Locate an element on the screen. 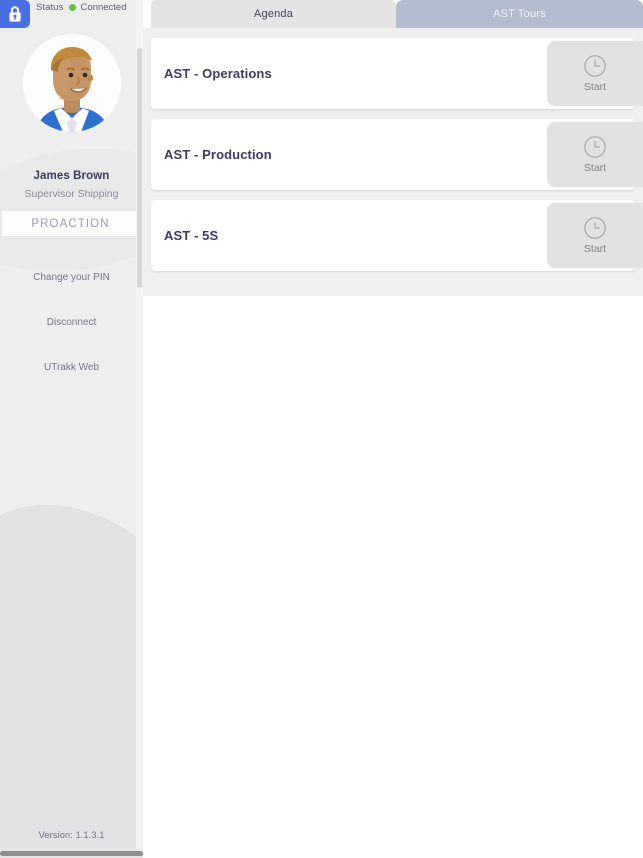 The image size is (643, 858). sidebar-item-label: Change your PIN is located at coordinates (71, 277).